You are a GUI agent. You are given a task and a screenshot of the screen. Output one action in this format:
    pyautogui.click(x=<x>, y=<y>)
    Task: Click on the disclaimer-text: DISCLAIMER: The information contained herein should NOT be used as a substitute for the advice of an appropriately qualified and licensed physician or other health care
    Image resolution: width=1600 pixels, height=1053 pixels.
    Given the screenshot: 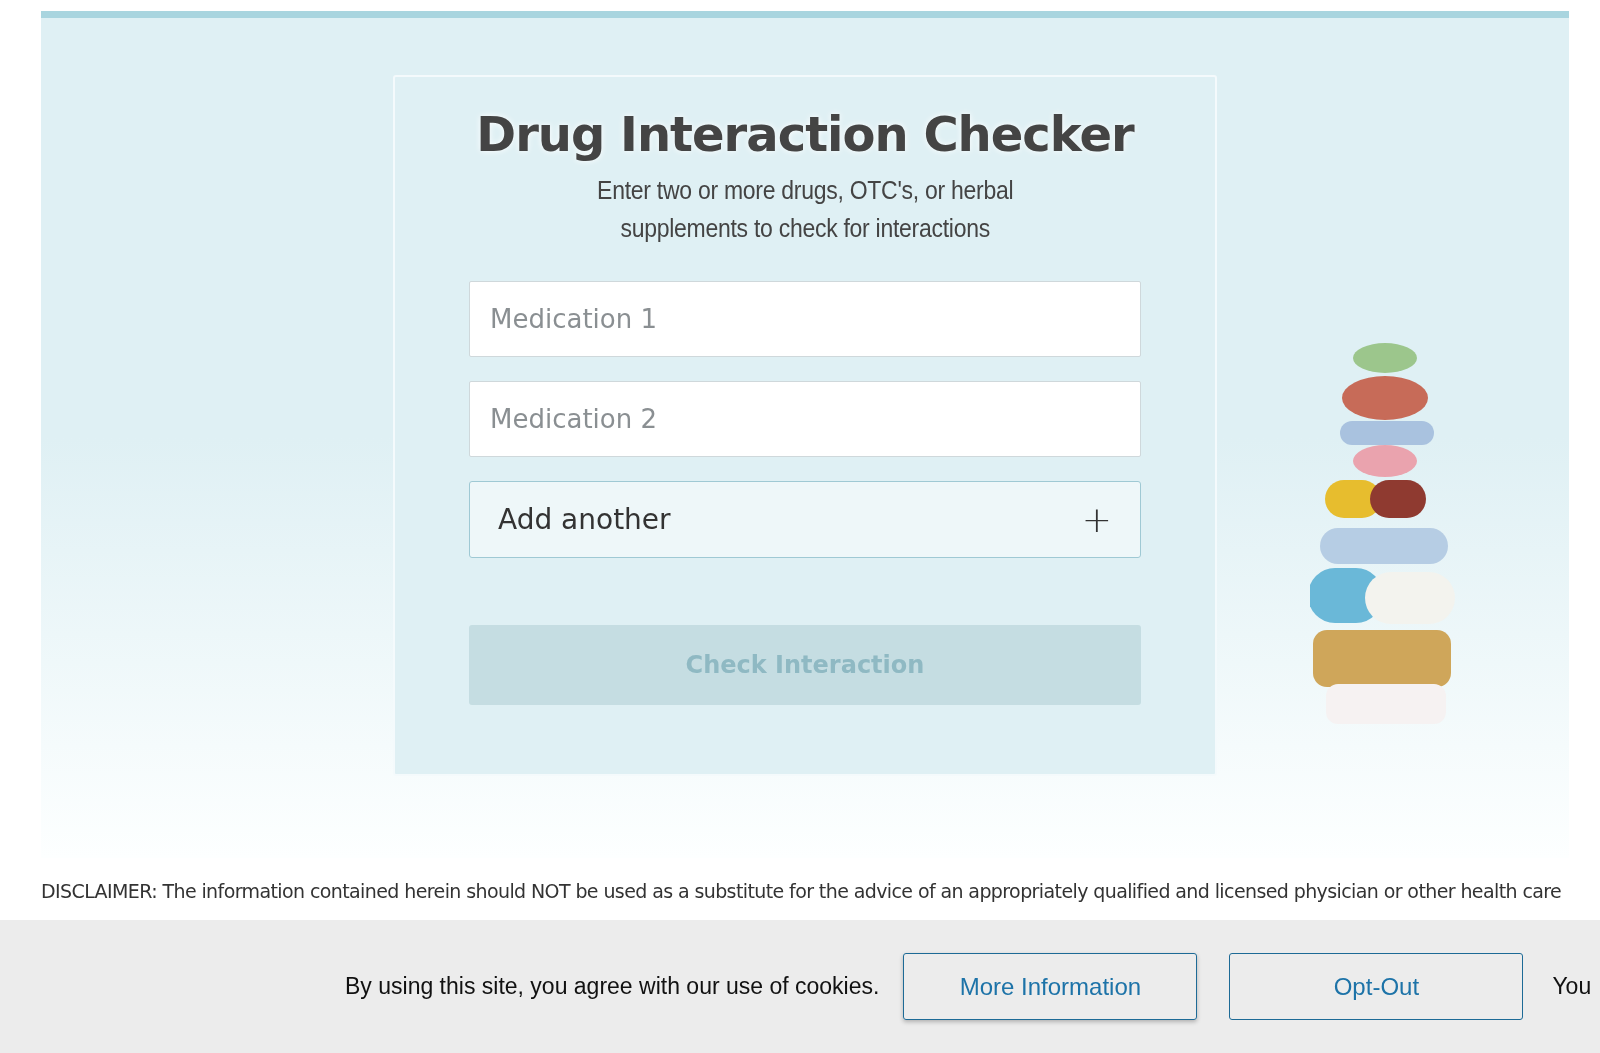 What is the action you would take?
    pyautogui.click(x=801, y=891)
    